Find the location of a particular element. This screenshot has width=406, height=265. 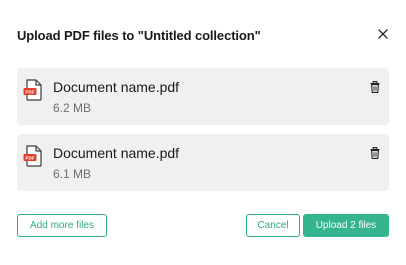

cancel-button: Cancel is located at coordinates (273, 225).